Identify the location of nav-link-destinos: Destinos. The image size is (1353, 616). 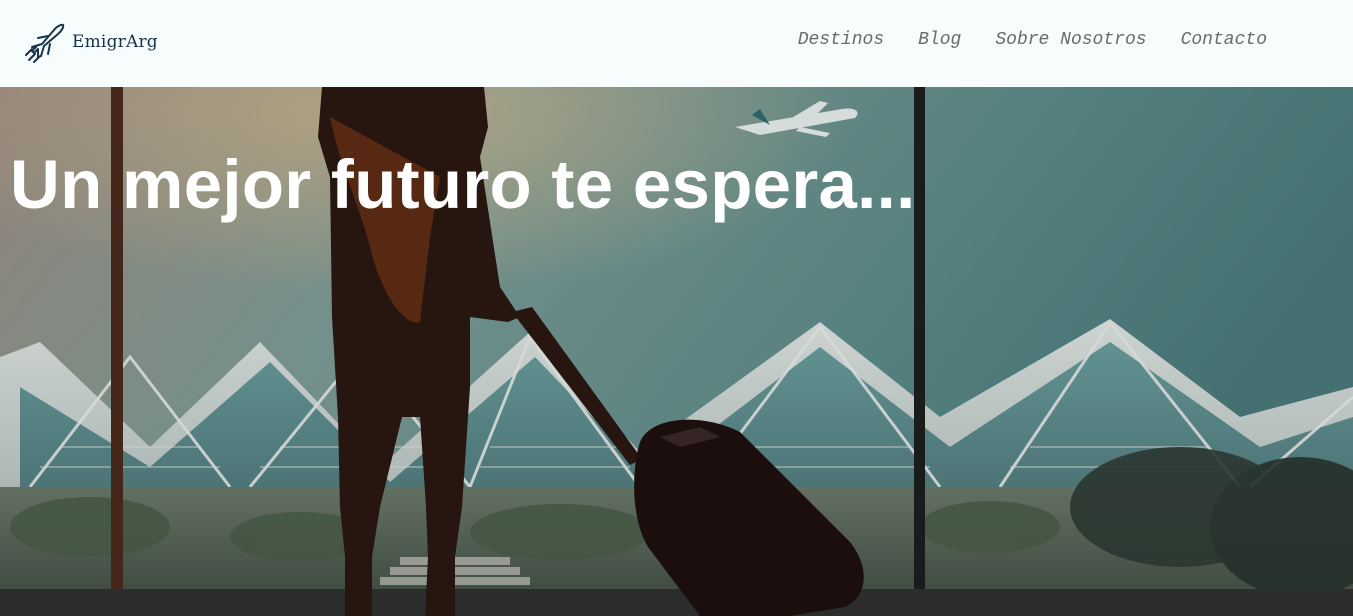
(841, 40).